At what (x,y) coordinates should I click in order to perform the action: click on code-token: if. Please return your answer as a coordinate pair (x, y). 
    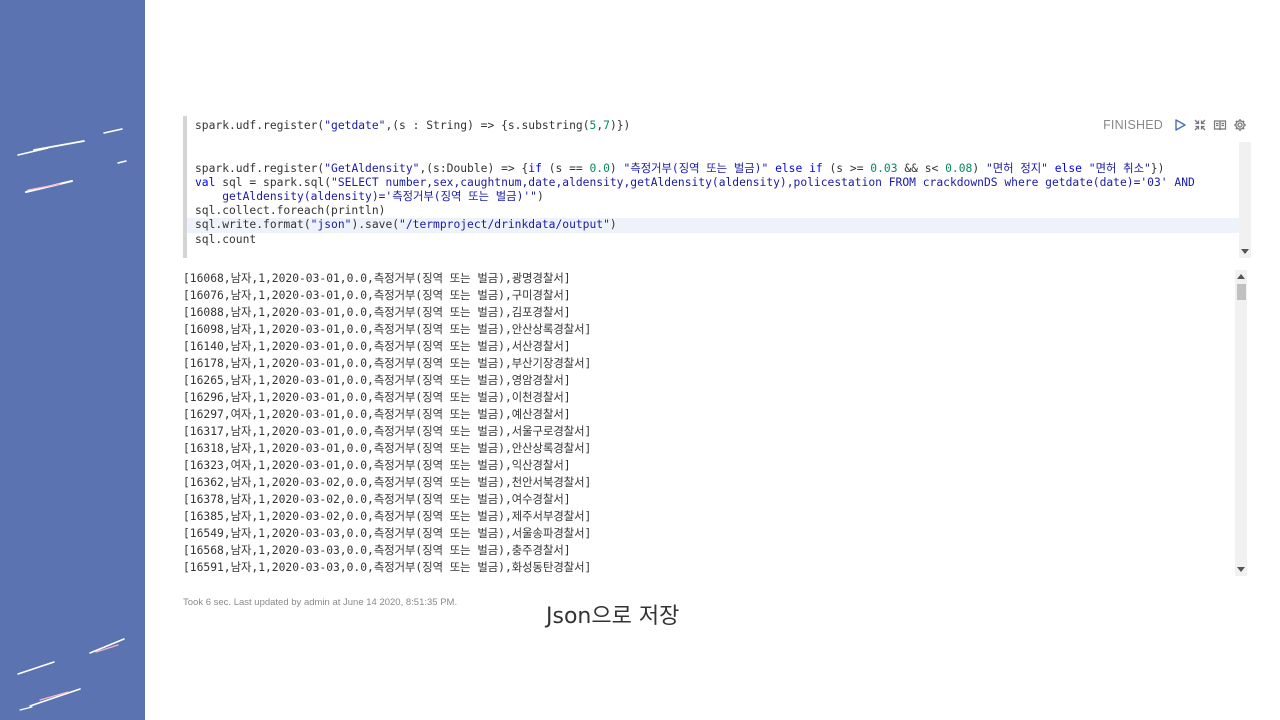
    Looking at the image, I should click on (535, 168).